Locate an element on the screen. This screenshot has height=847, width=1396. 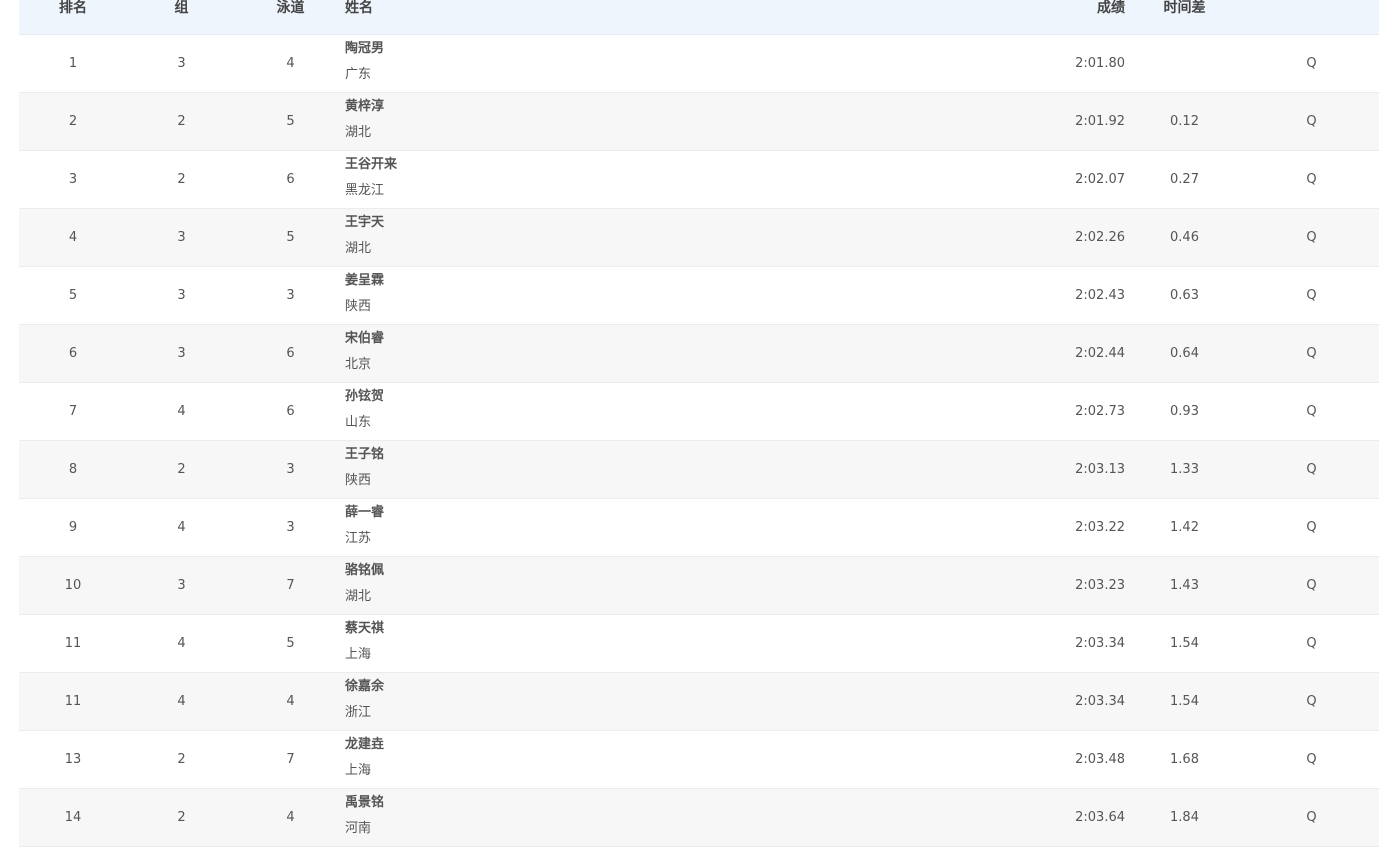
athlete-name: 徐嘉余 is located at coordinates (365, 686).